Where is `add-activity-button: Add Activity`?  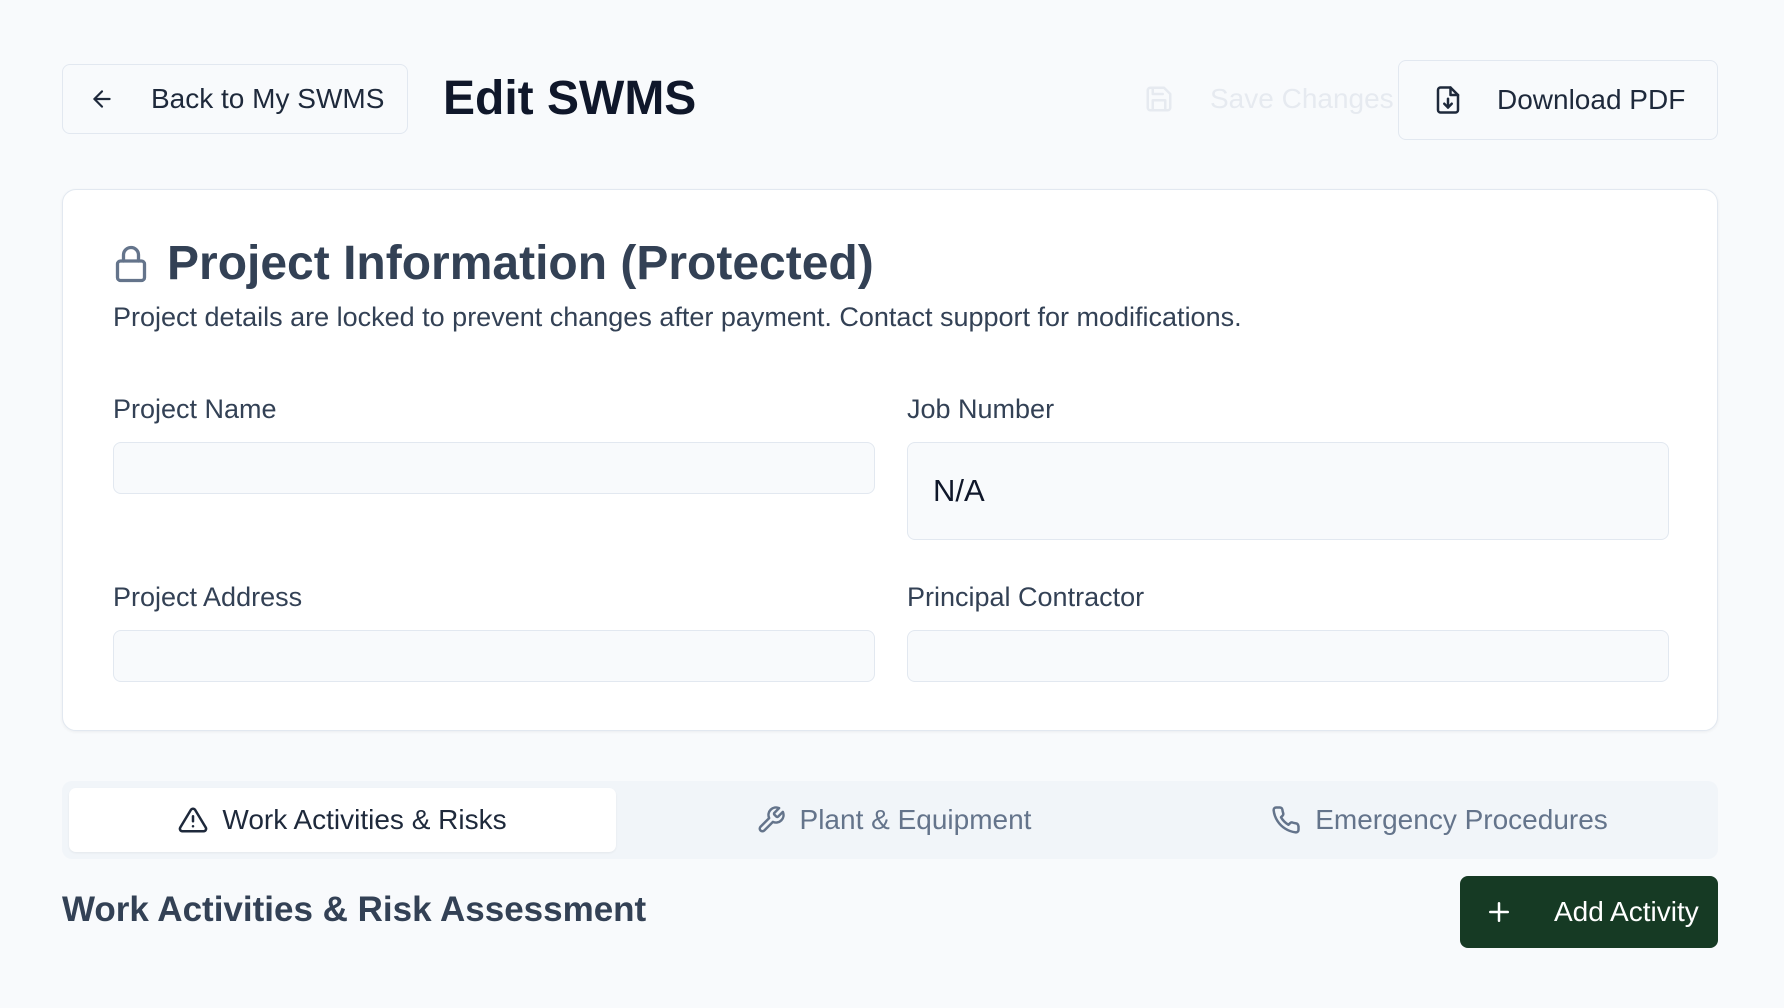
add-activity-button: Add Activity is located at coordinates (1589, 912).